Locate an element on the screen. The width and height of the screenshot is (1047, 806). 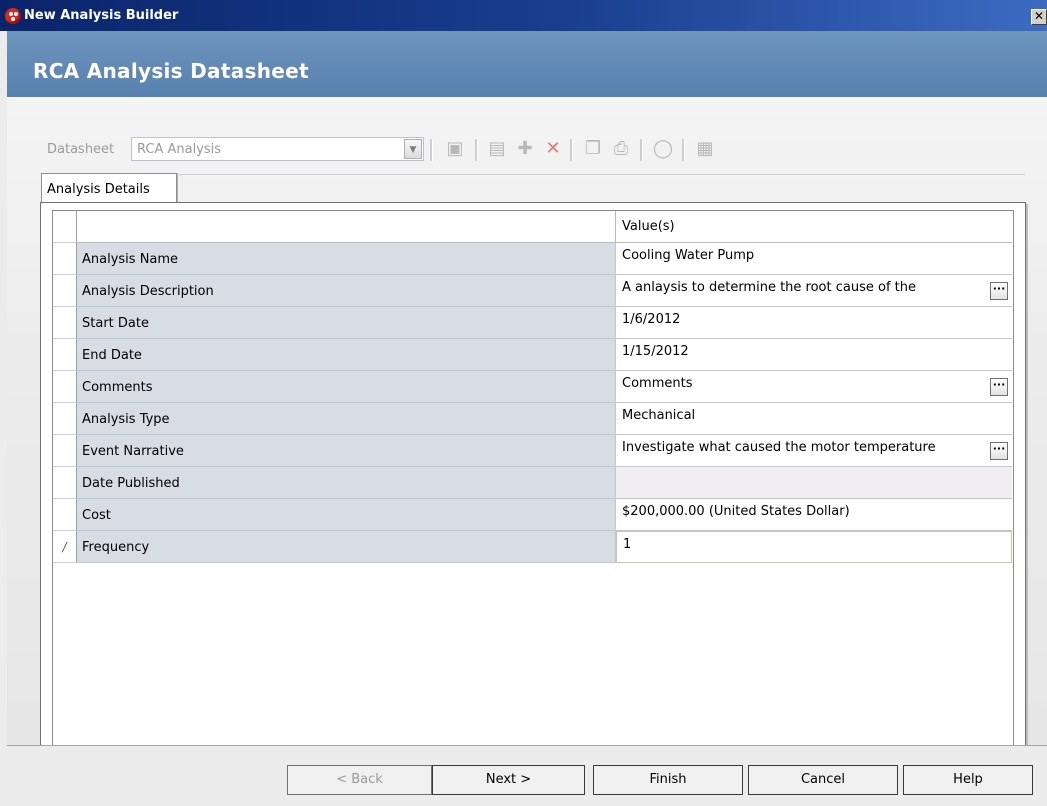
tab-analysis-details: Analysis Details is located at coordinates (109, 188).